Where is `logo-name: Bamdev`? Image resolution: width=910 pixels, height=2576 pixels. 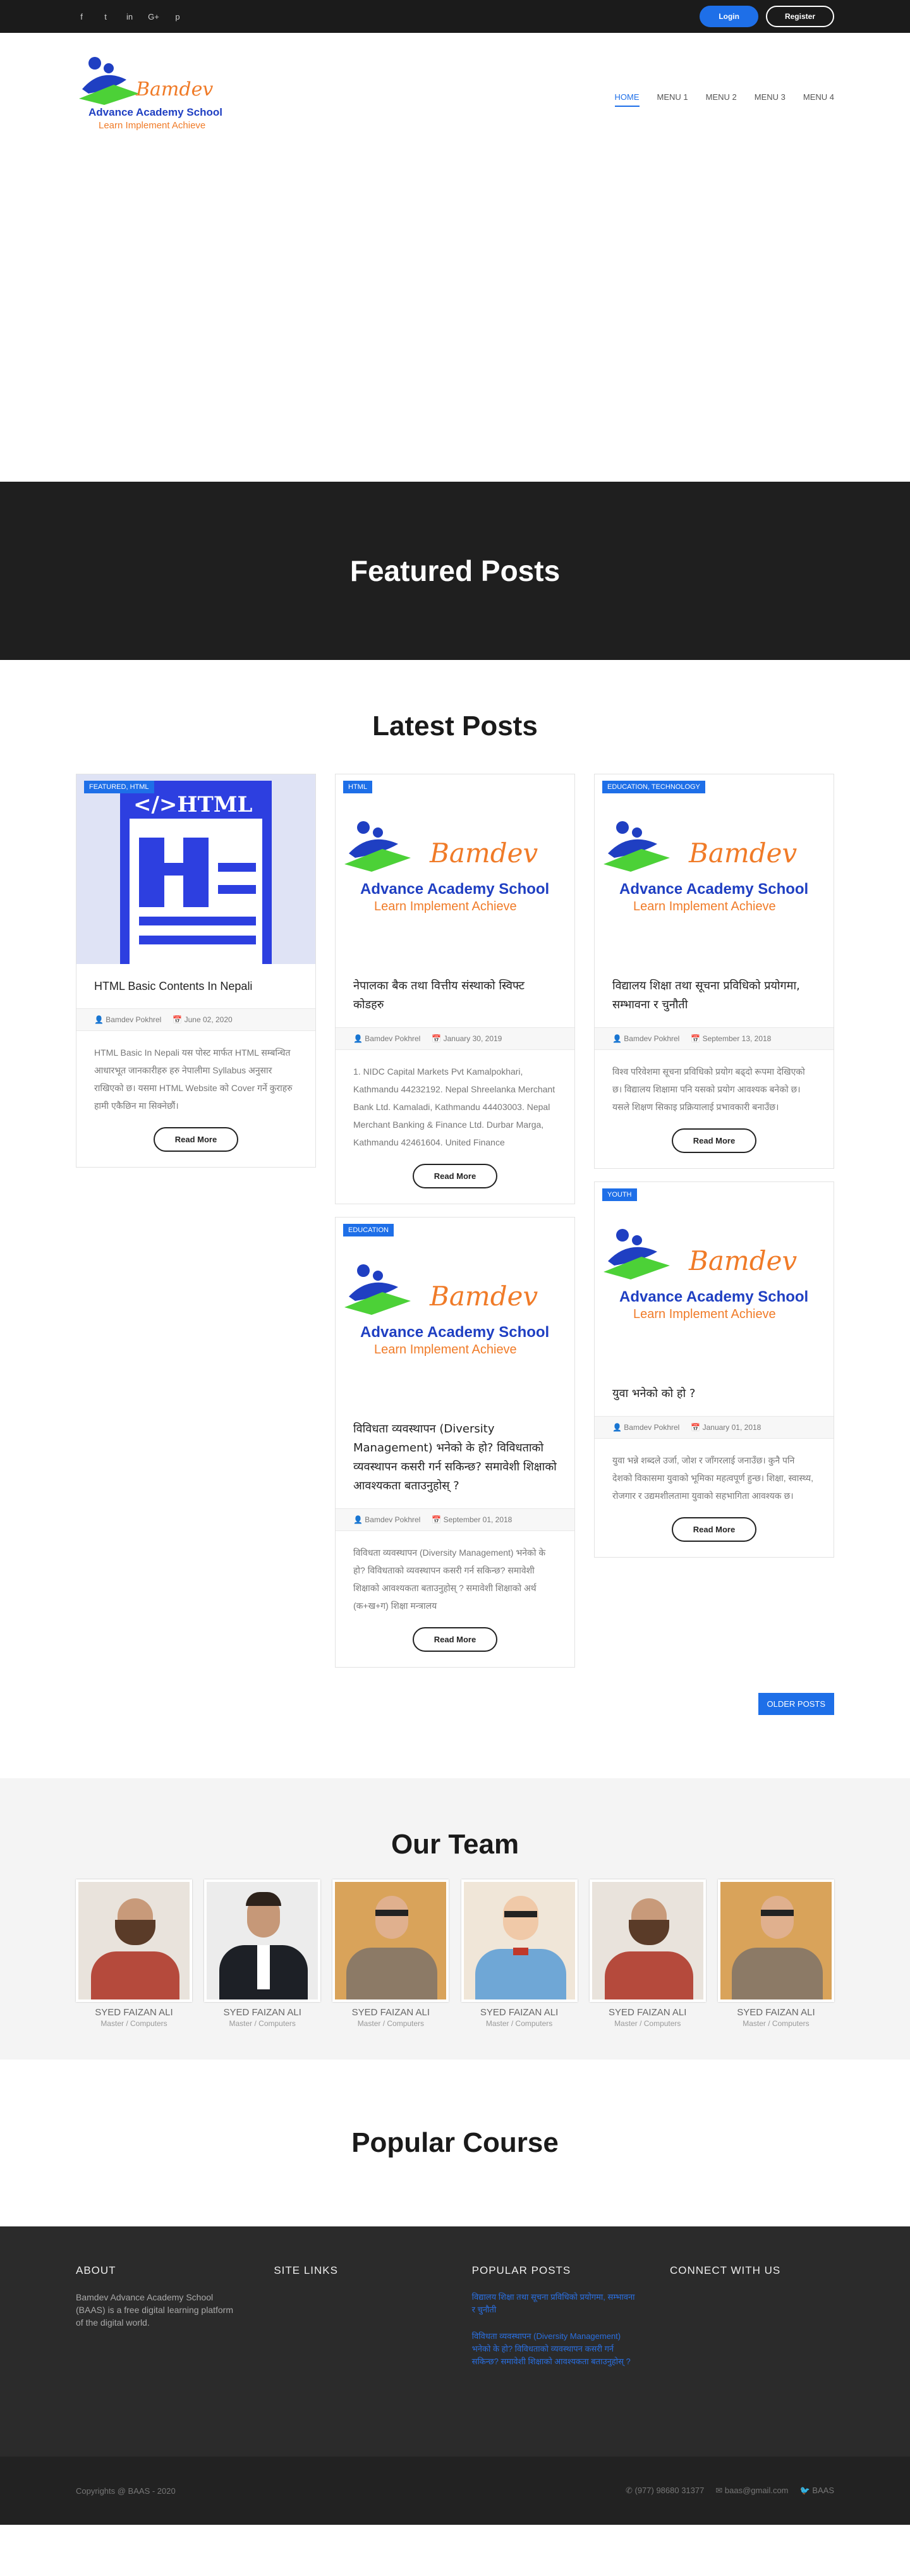 logo-name: Bamdev is located at coordinates (175, 89).